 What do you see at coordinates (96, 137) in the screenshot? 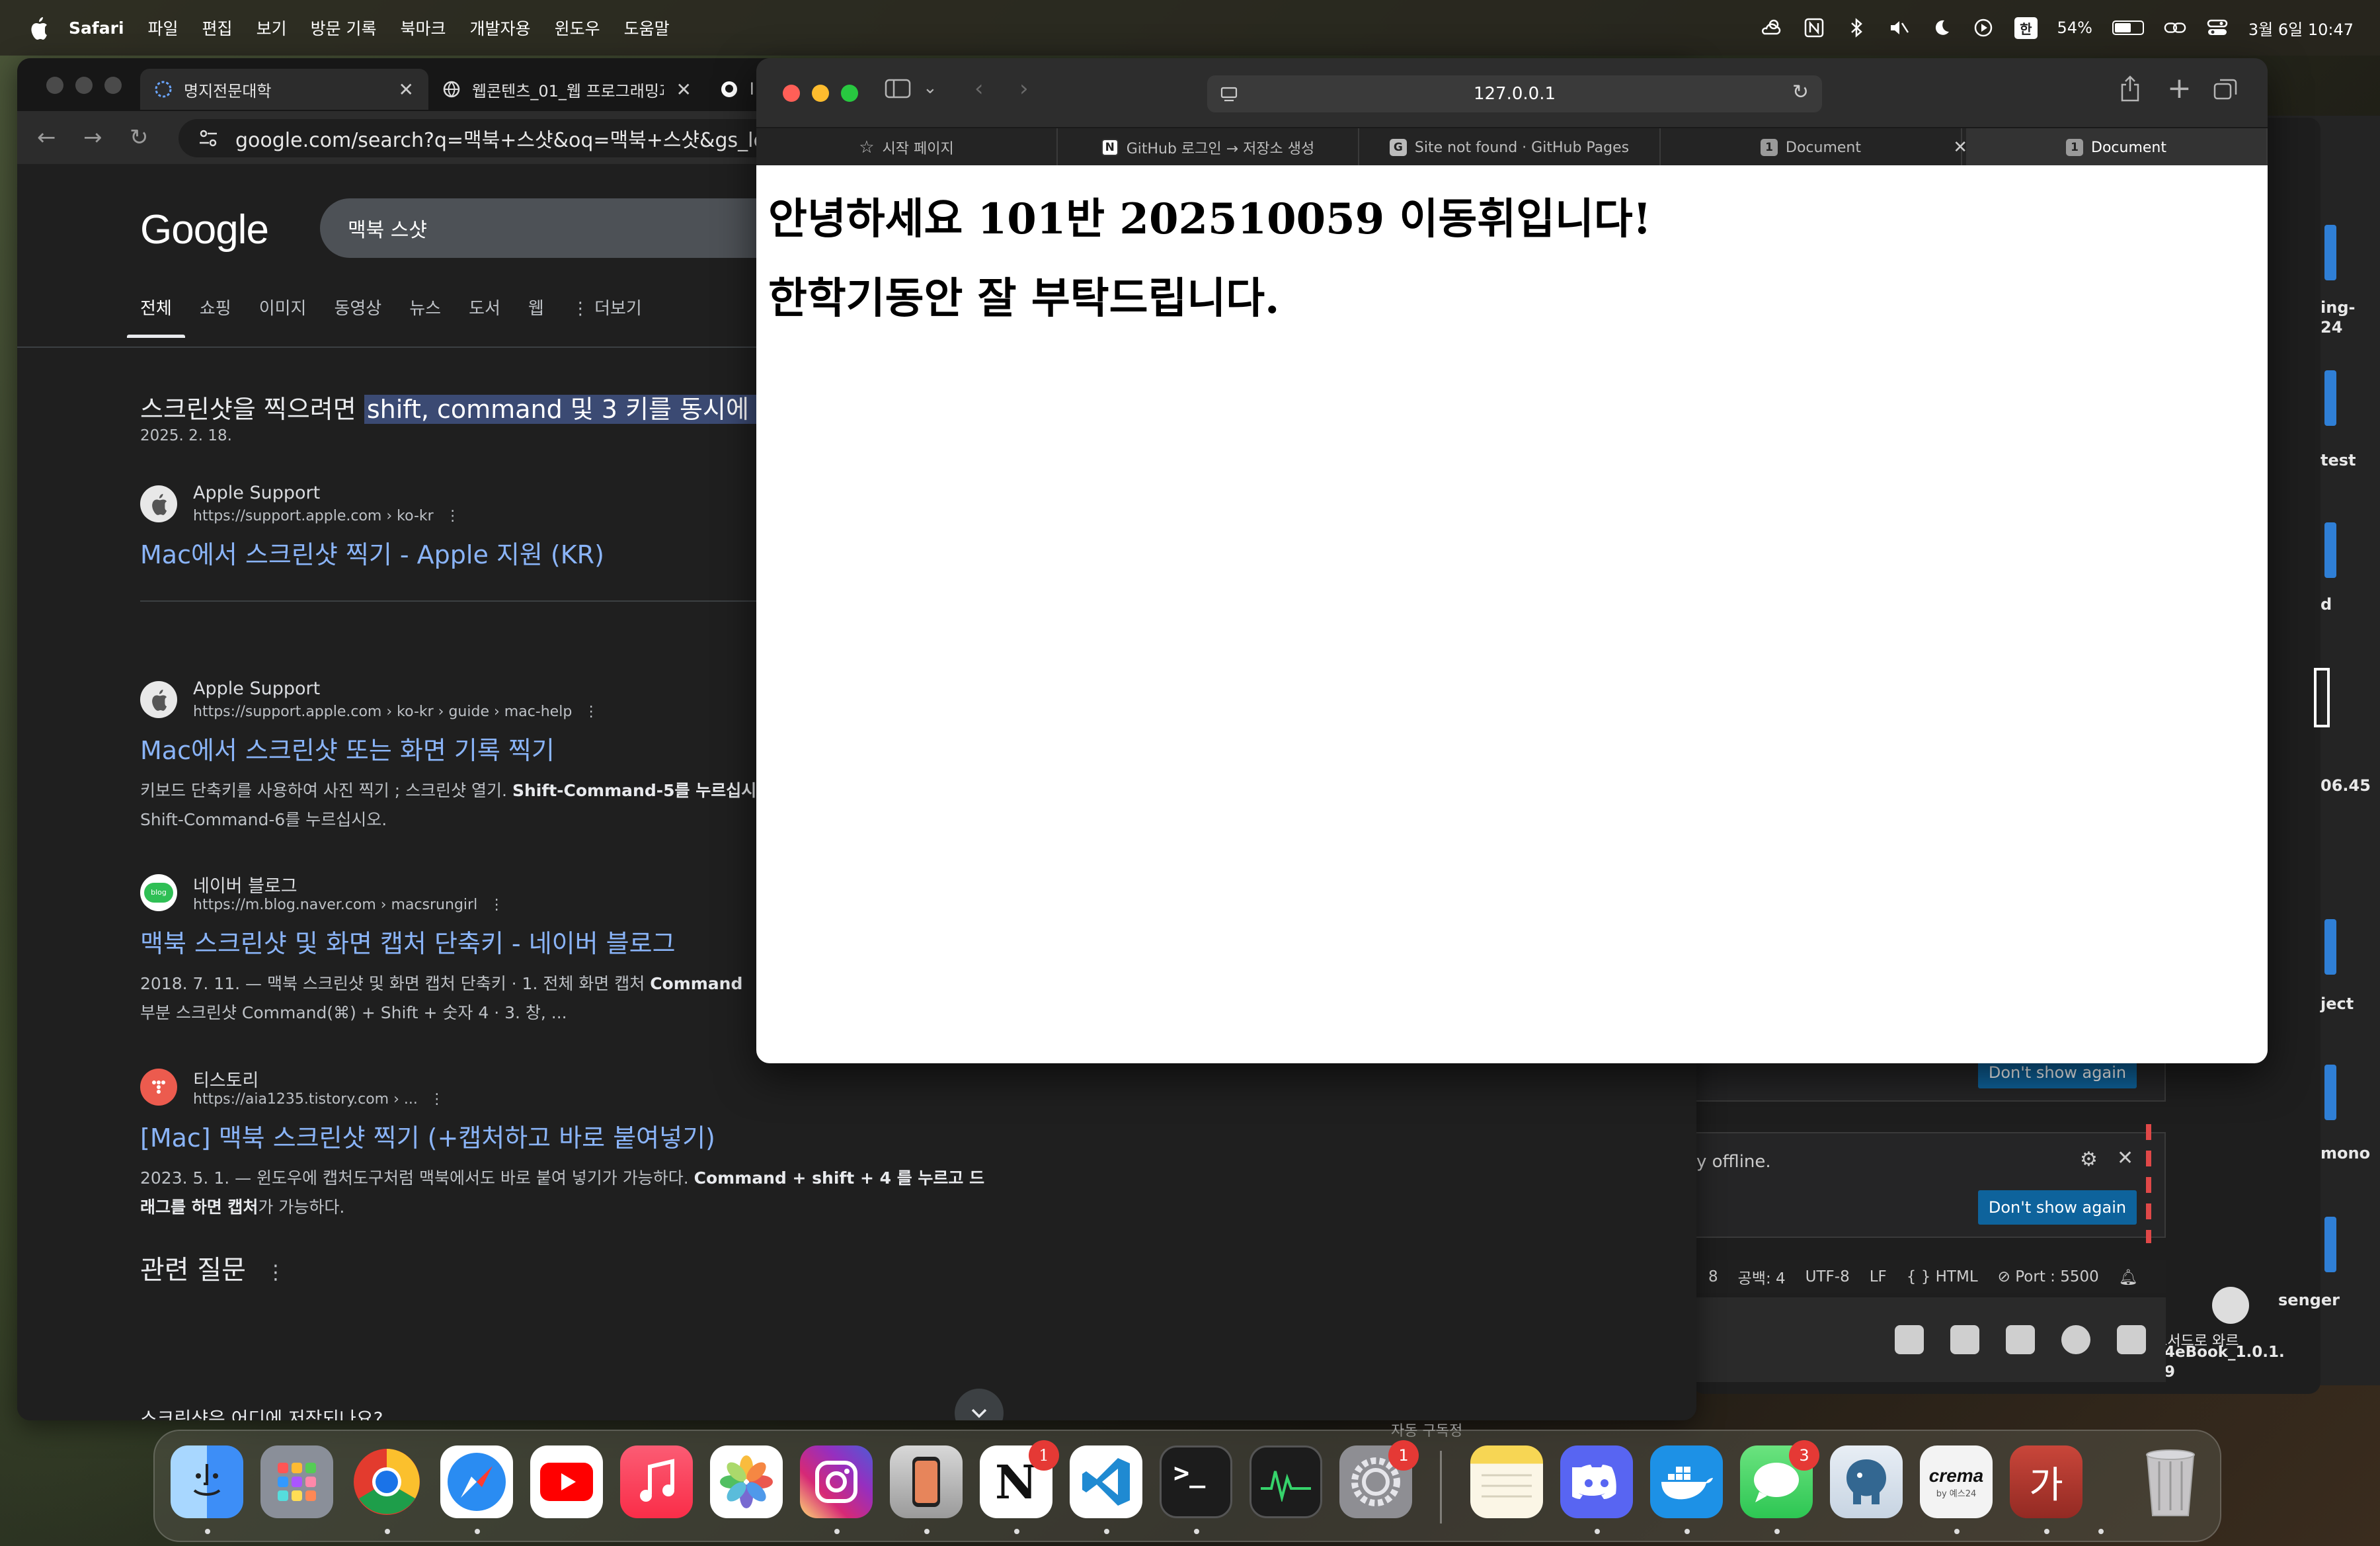
I see `forward-button: →` at bounding box center [96, 137].